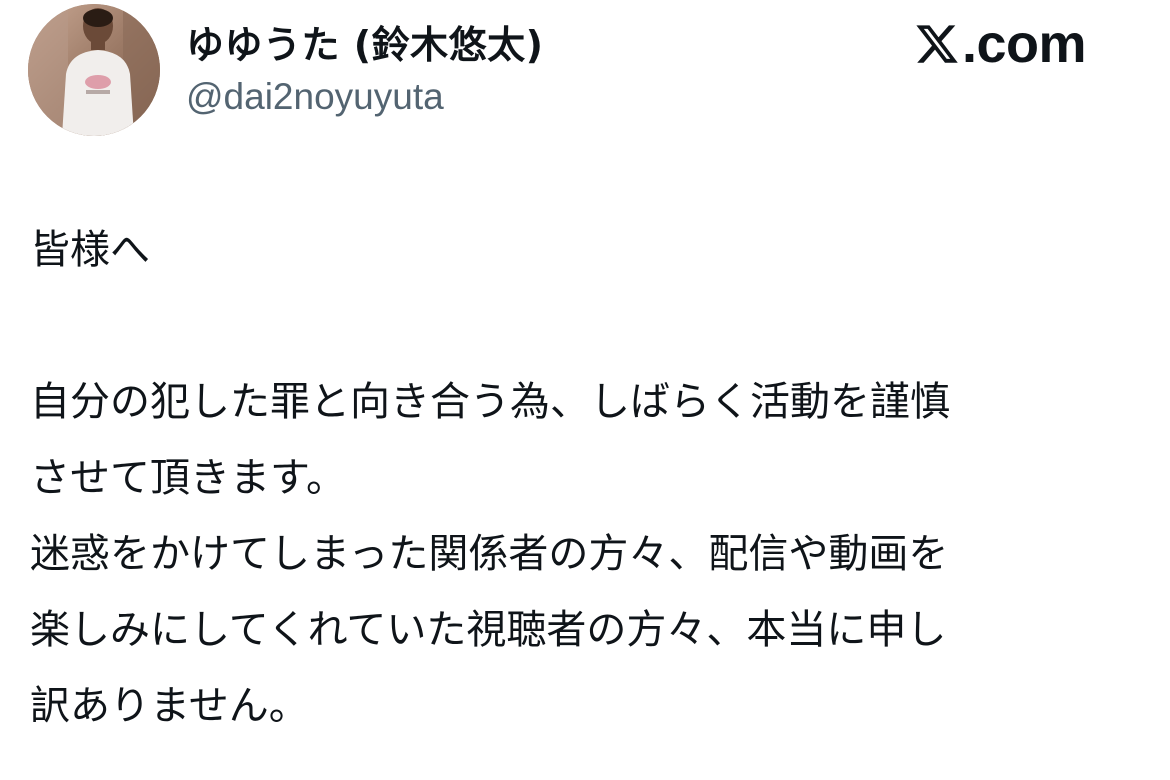  What do you see at coordinates (490, 402) in the screenshot?
I see `tweet-line: 自分の犯した罪と向き合う為、しばらく活動を謹慎` at bounding box center [490, 402].